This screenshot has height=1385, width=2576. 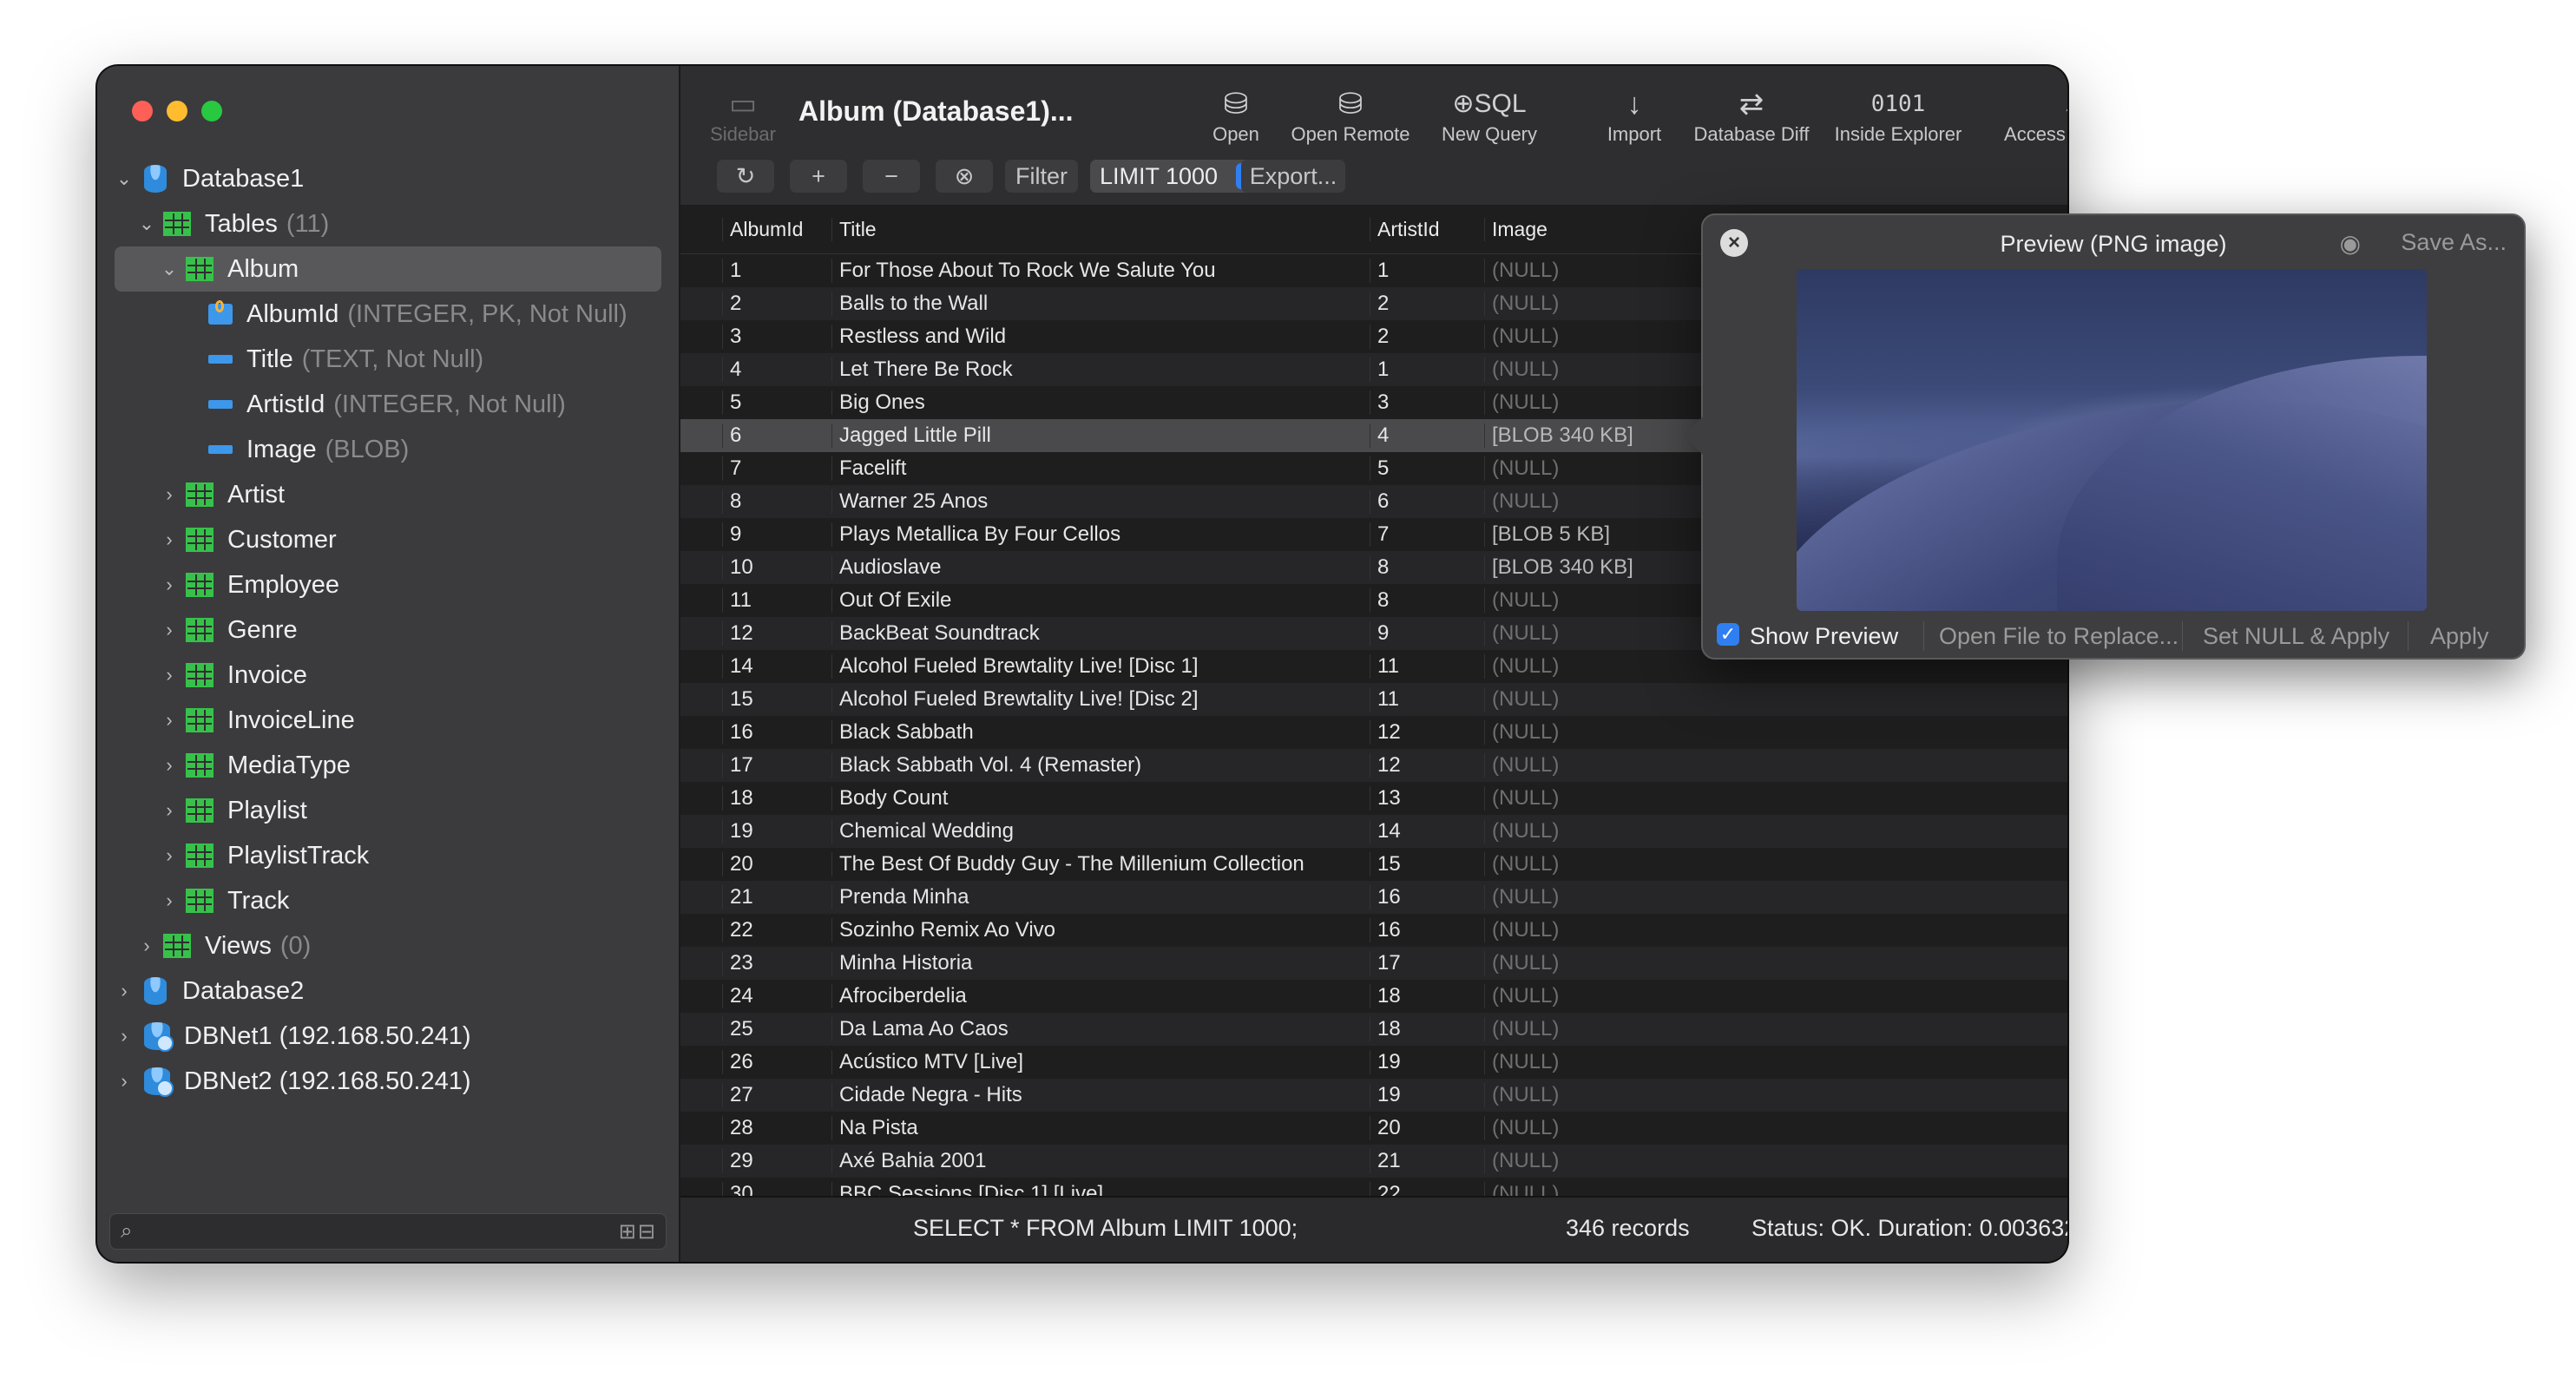 I want to click on artistid-cell: 17, so click(x=1427, y=963).